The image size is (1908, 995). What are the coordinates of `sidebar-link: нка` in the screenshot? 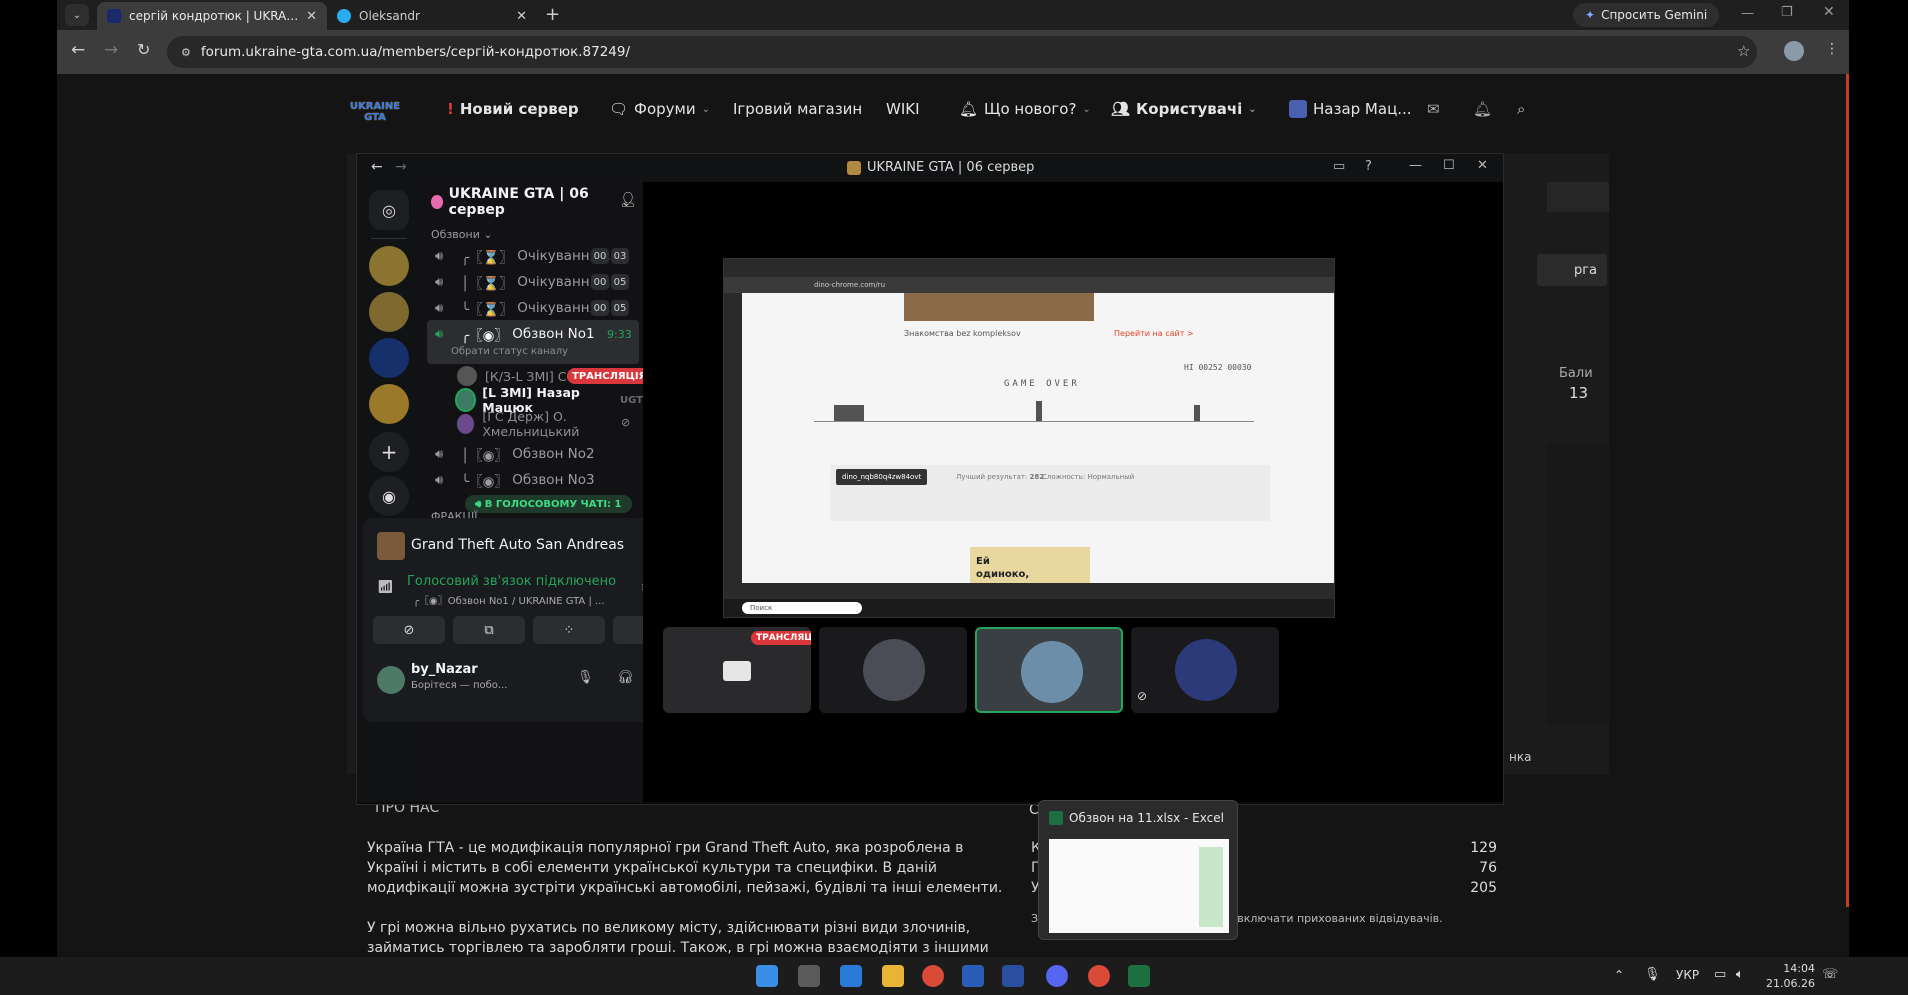 It's located at (1520, 757).